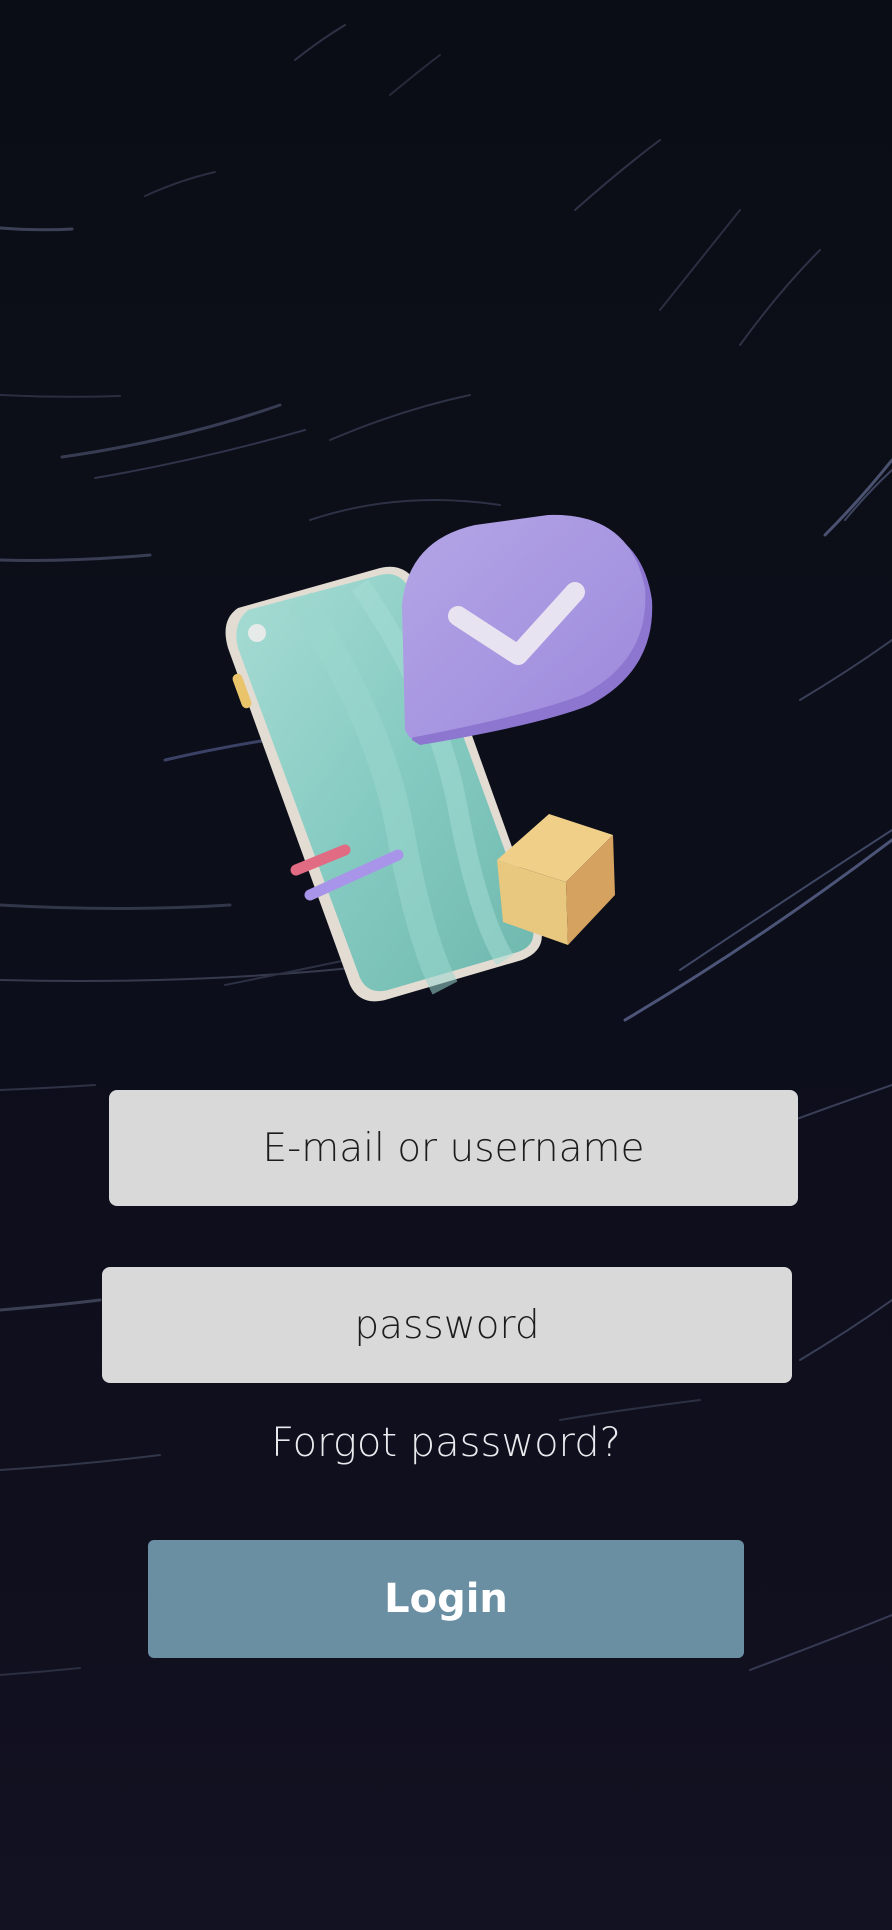  Describe the element at coordinates (447, 1325) in the screenshot. I see `password-input` at that location.